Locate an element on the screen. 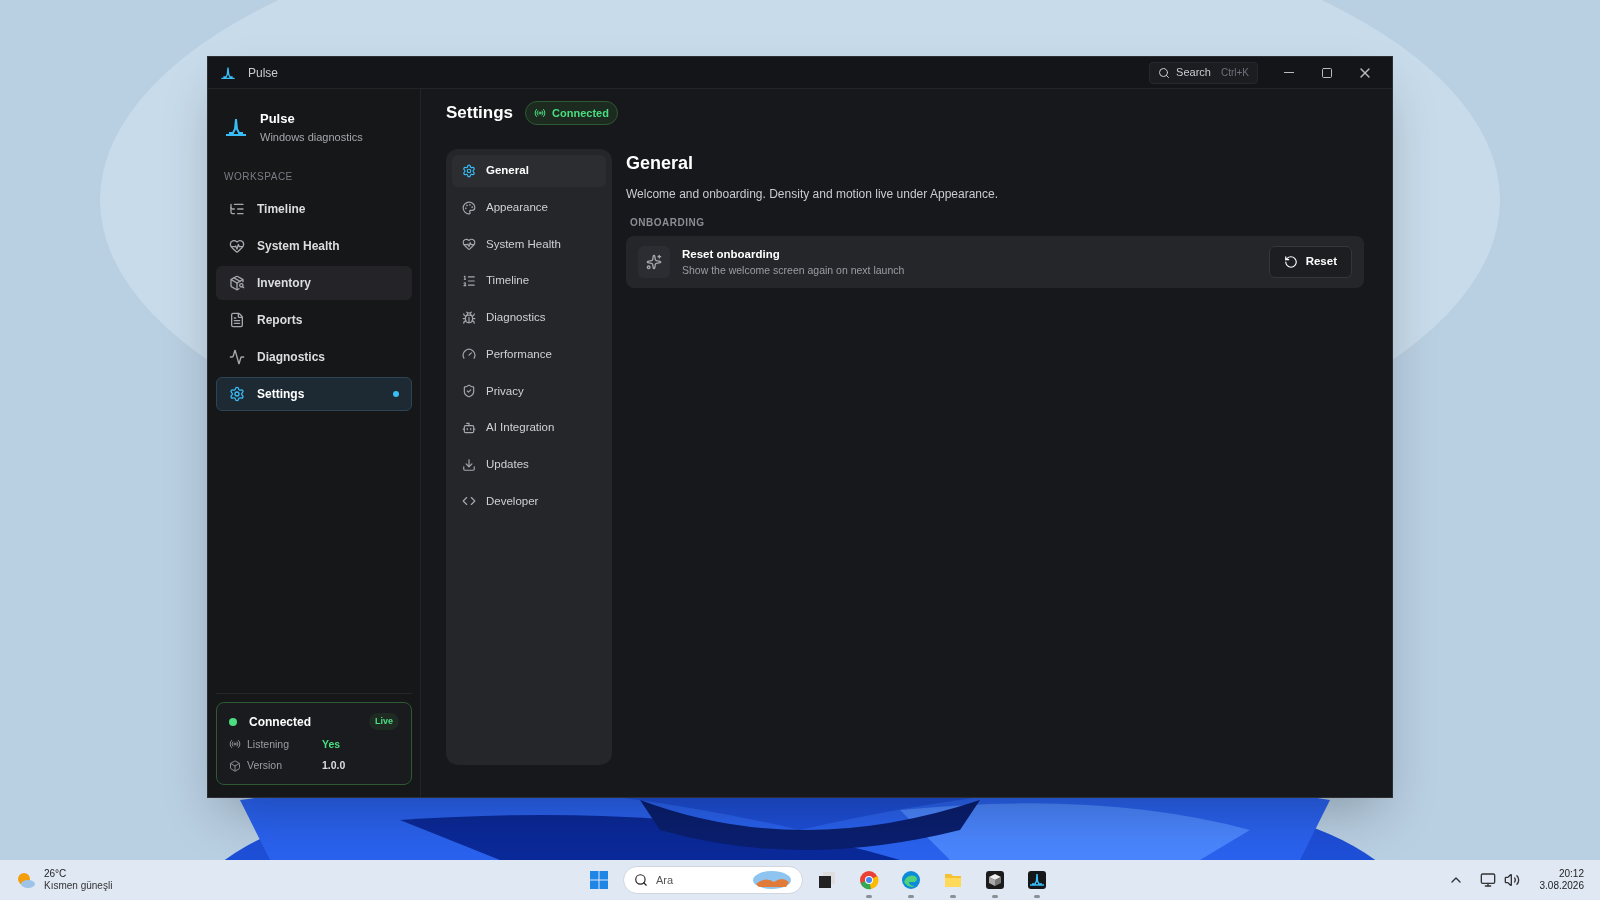 Image resolution: width=1600 pixels, height=900 pixels. section-description: Welcome and onboarding. Density and motion live under Appearance. is located at coordinates (812, 194).